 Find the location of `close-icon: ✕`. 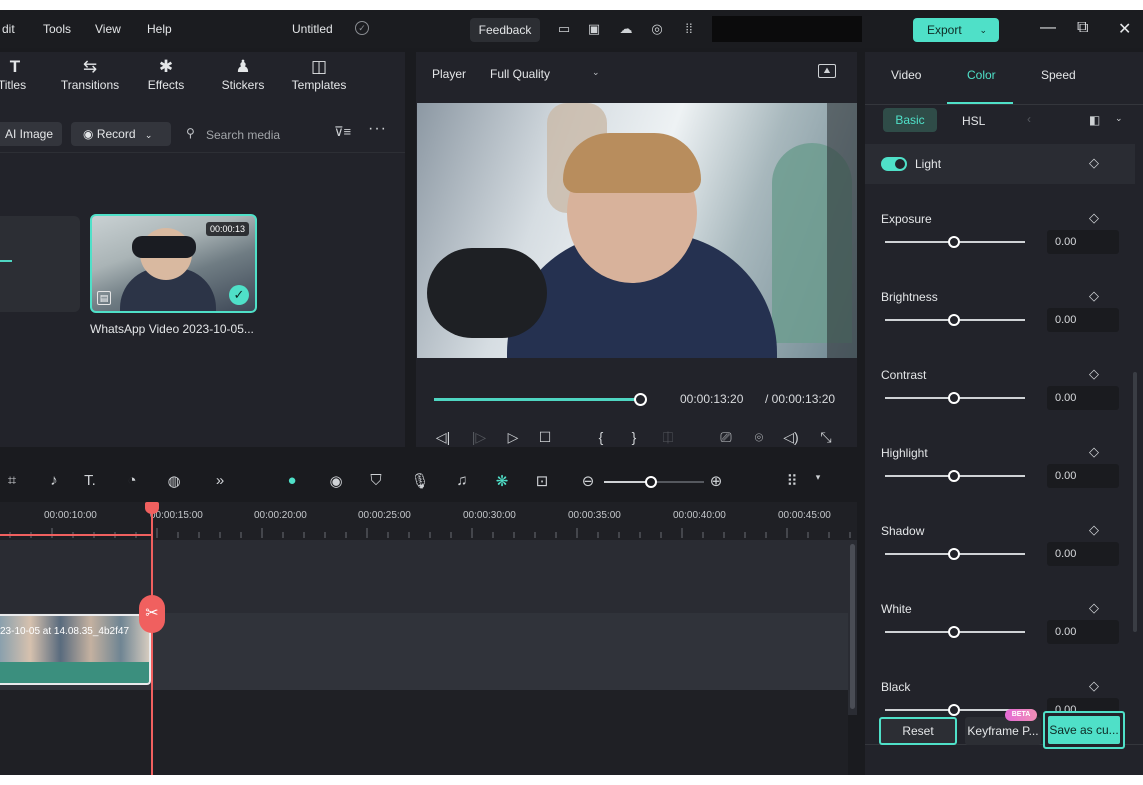

close-icon: ✕ is located at coordinates (1124, 29).